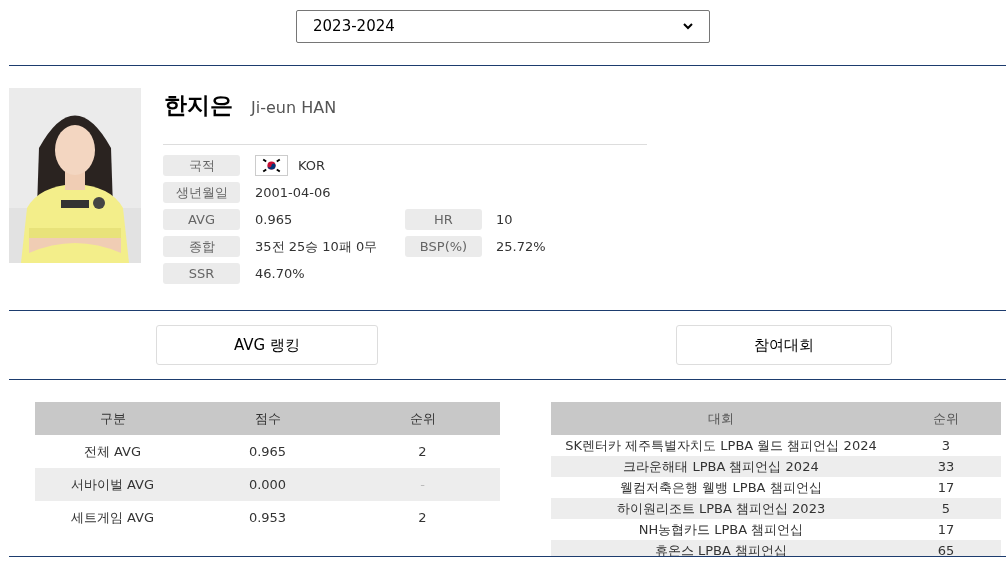 This screenshot has height=566, width=1006. Describe the element at coordinates (312, 165) in the screenshot. I see `info-value: KOR` at that location.